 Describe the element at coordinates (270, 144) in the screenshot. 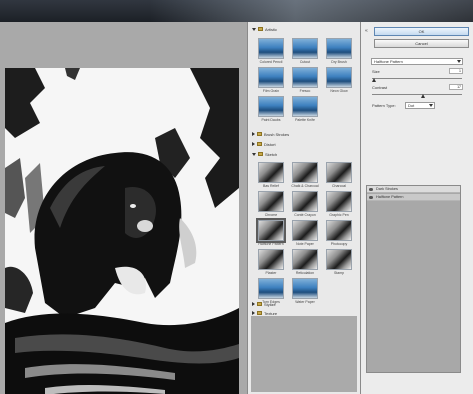

I see `folder-label: Distort` at that location.